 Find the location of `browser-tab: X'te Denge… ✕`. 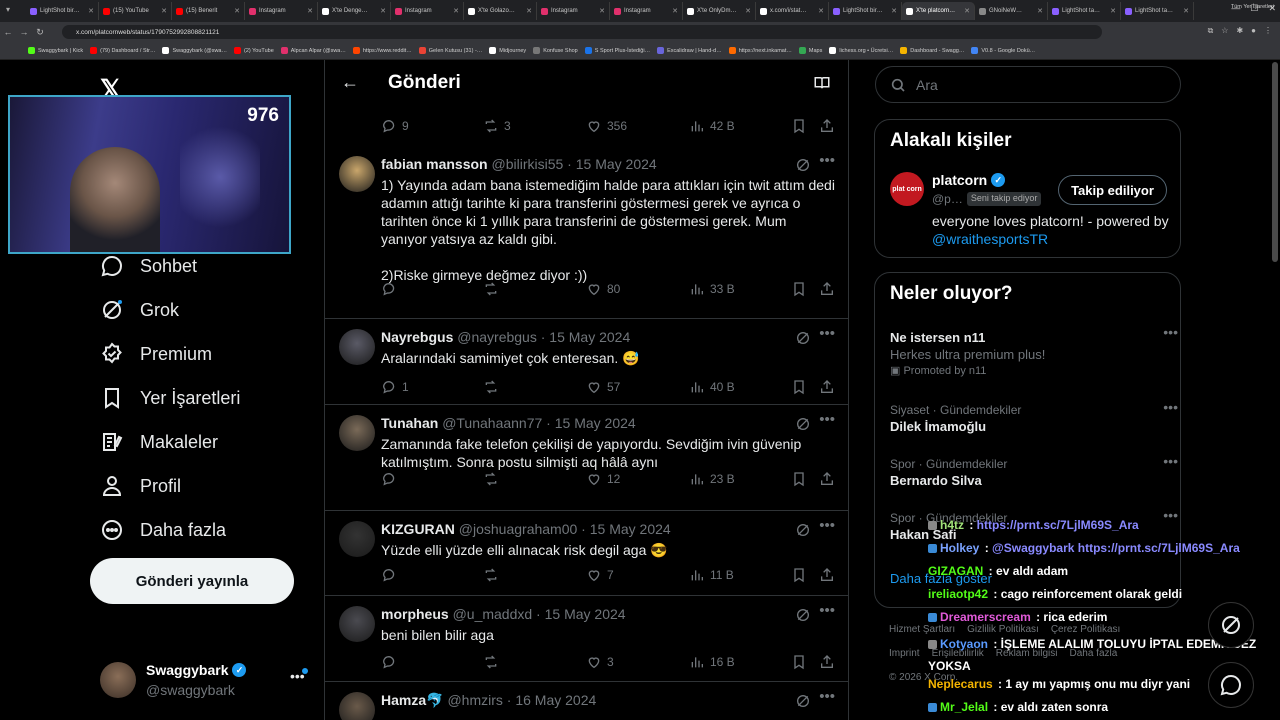

browser-tab: X'te Denge… ✕ is located at coordinates (354, 11).